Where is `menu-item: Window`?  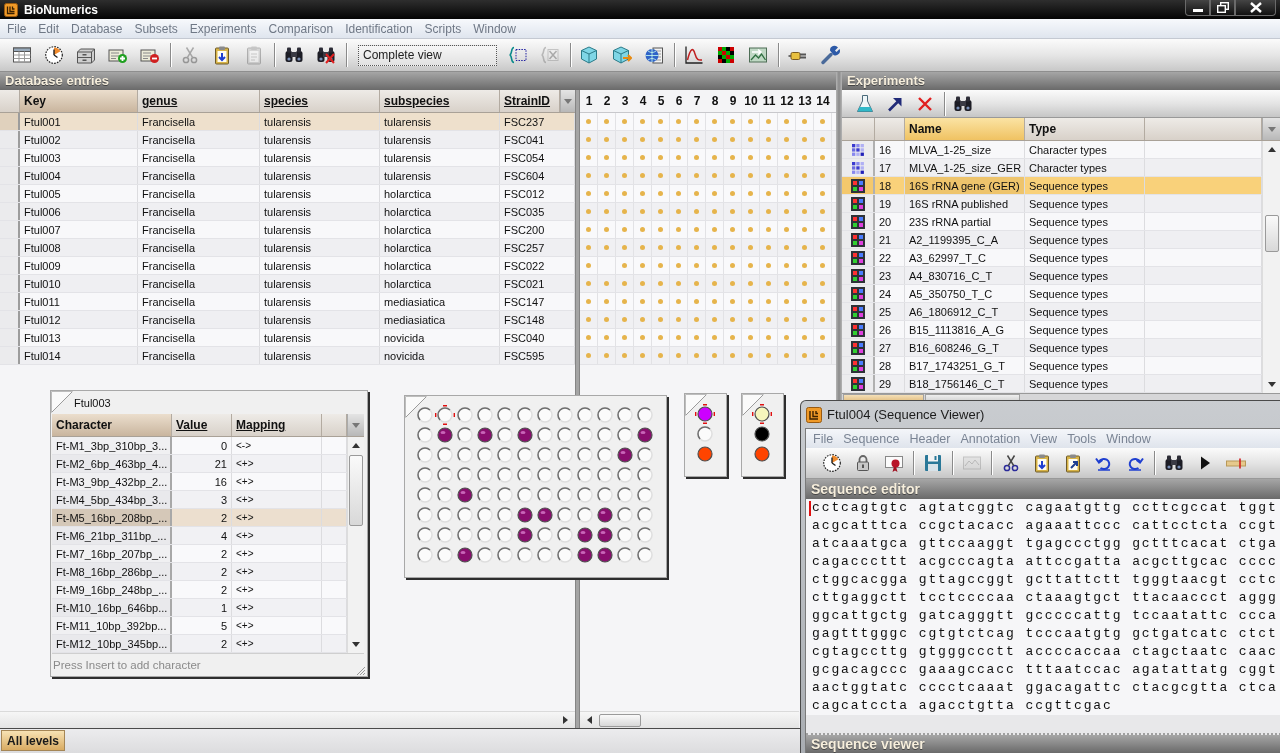
menu-item: Window is located at coordinates (494, 28).